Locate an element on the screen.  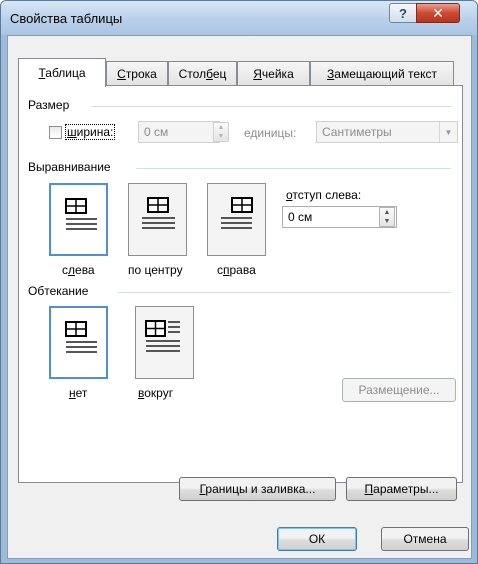
help-button: ? is located at coordinates (403, 13).